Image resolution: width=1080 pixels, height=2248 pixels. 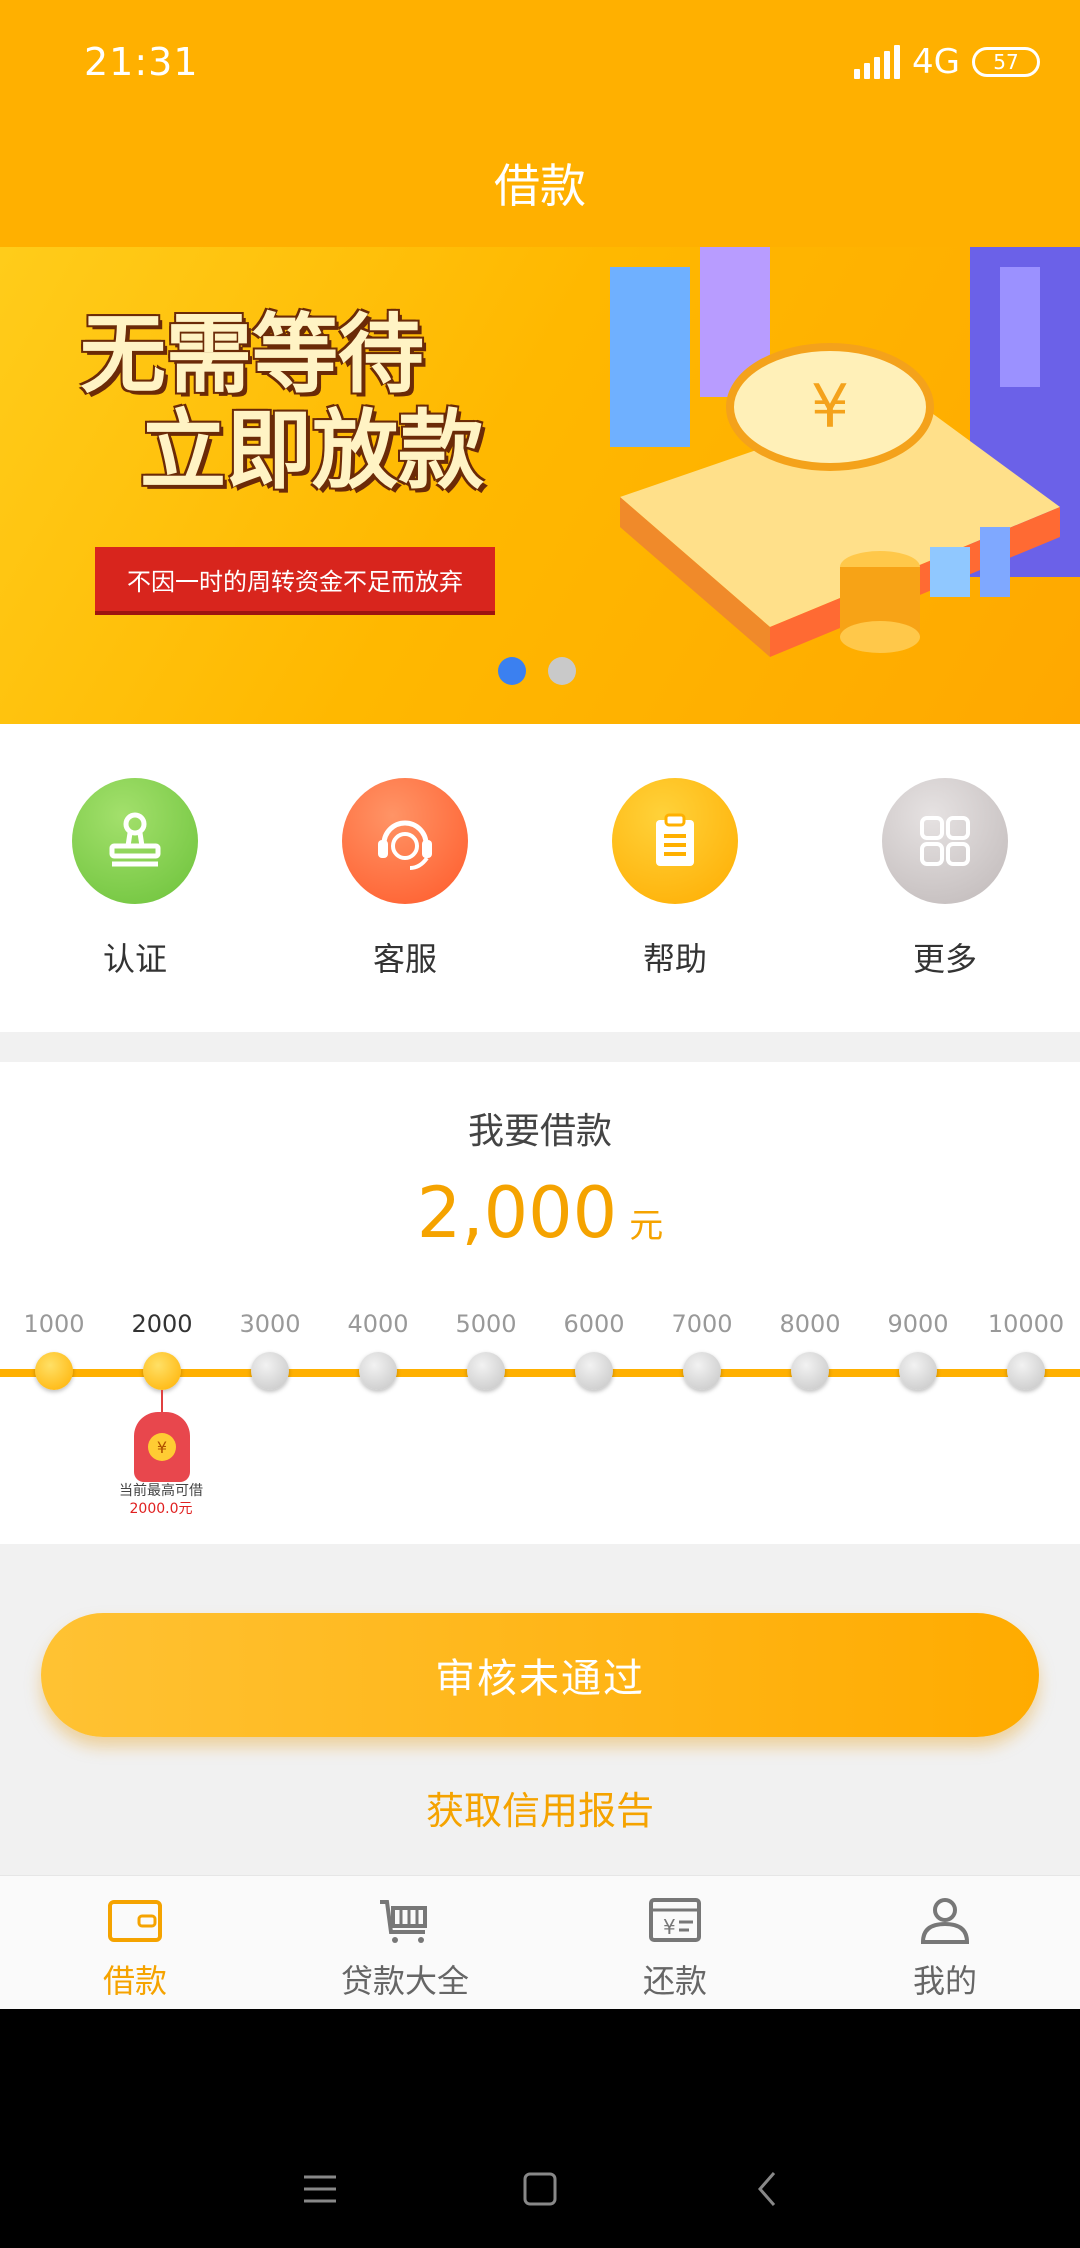 What do you see at coordinates (378, 1324) in the screenshot?
I see `amount-tick-label: 4000` at bounding box center [378, 1324].